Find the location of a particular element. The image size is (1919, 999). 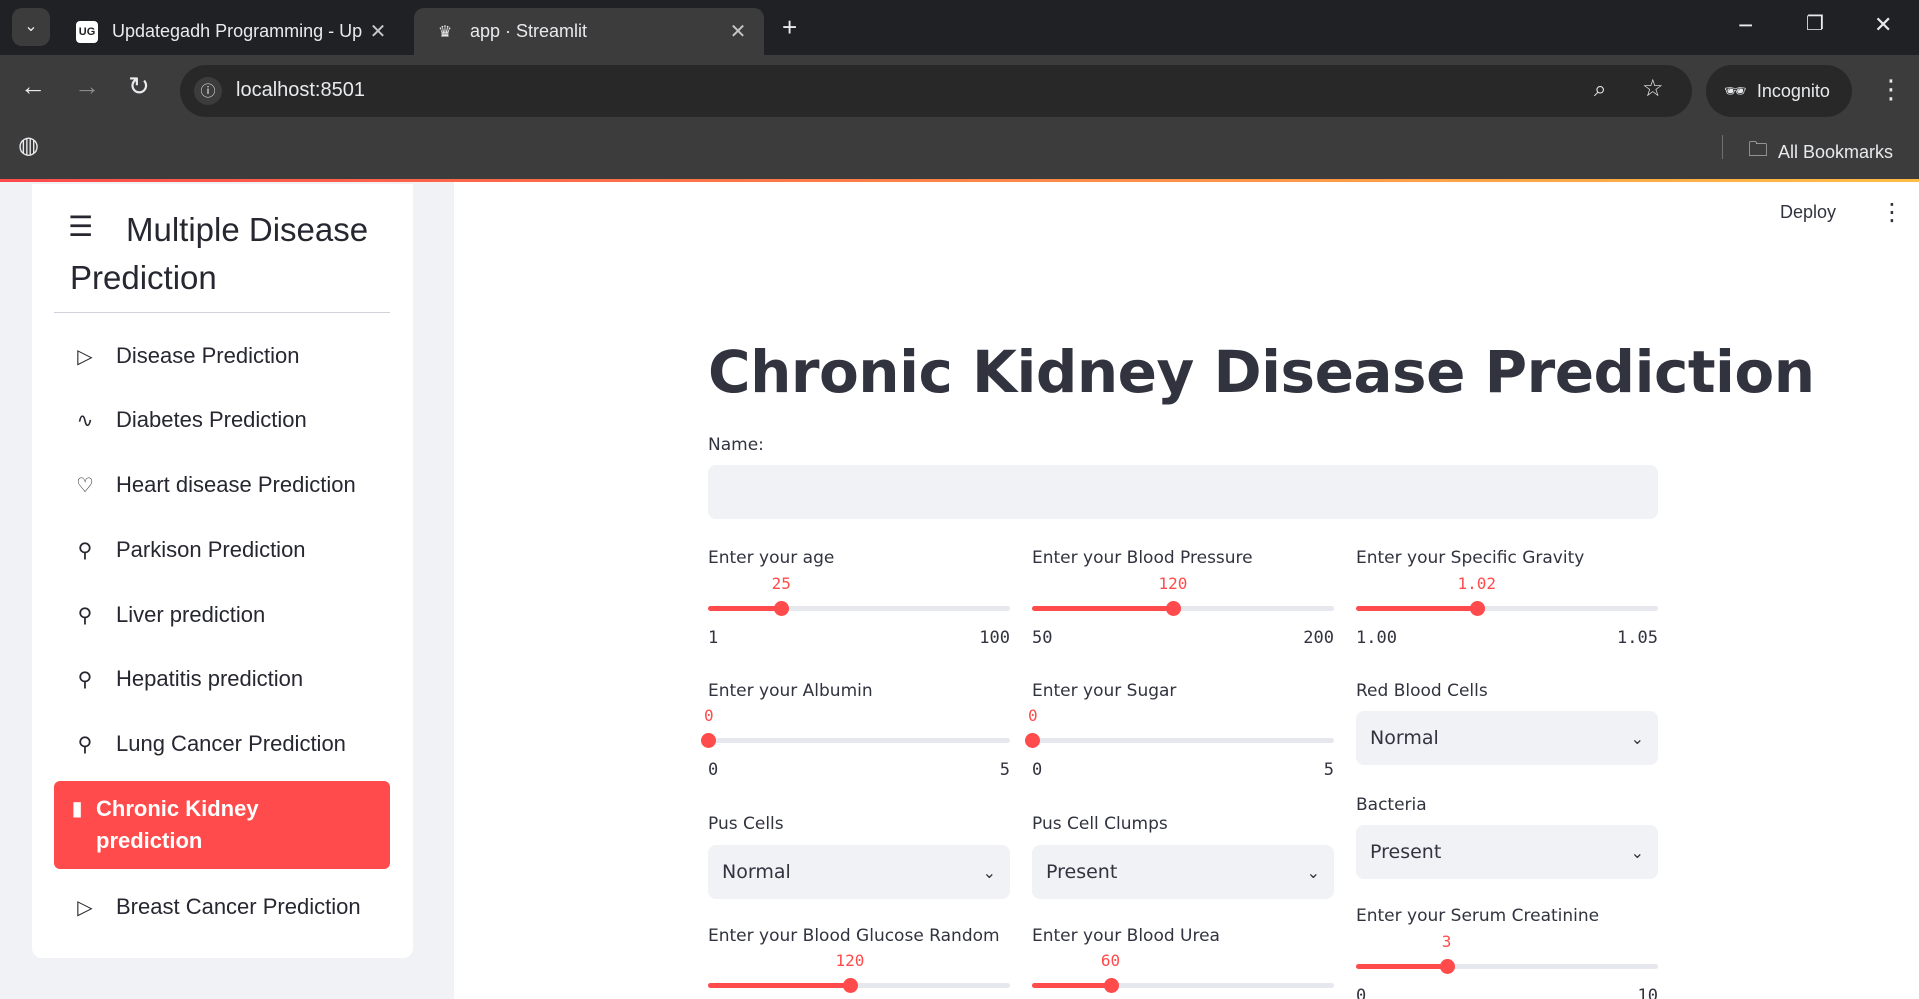

sidebar-item-diabetes-prediction: ∿ Diabetes Prediction is located at coordinates (222, 420).